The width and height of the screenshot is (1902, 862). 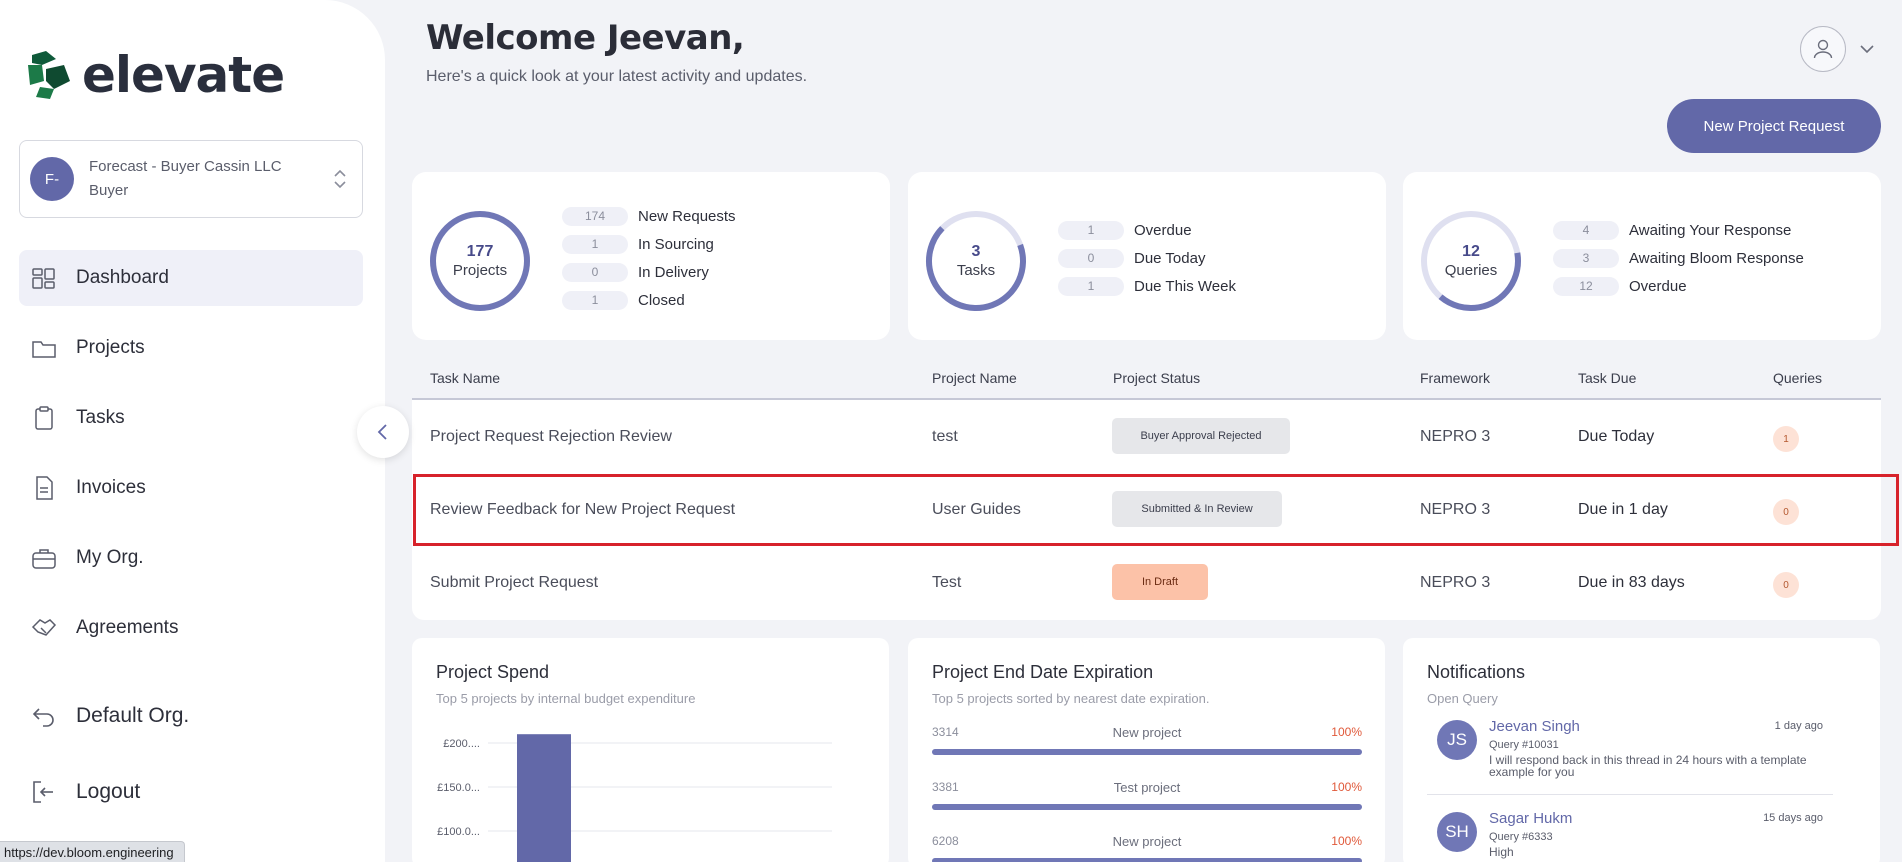 I want to click on brand-logo: elevate, so click(x=155, y=75).